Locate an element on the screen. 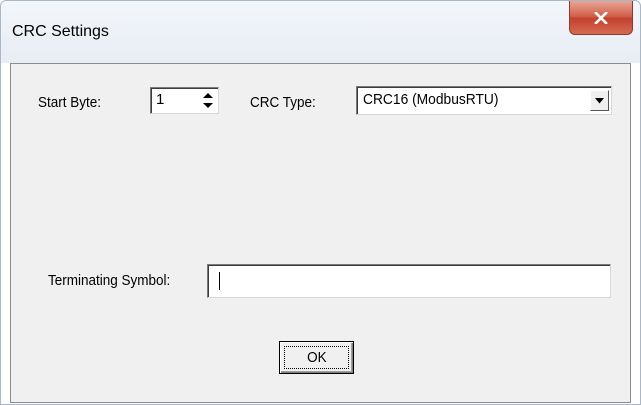 The height and width of the screenshot is (405, 641). terminating-symbol-label: Terminating Symbol: is located at coordinates (109, 280).